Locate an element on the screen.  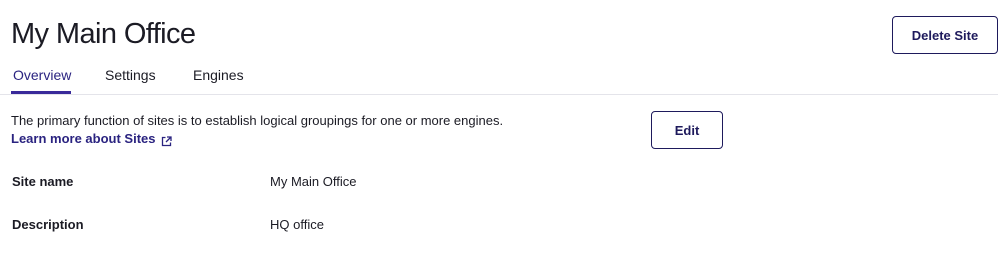
tab-engines: Engines is located at coordinates (218, 76).